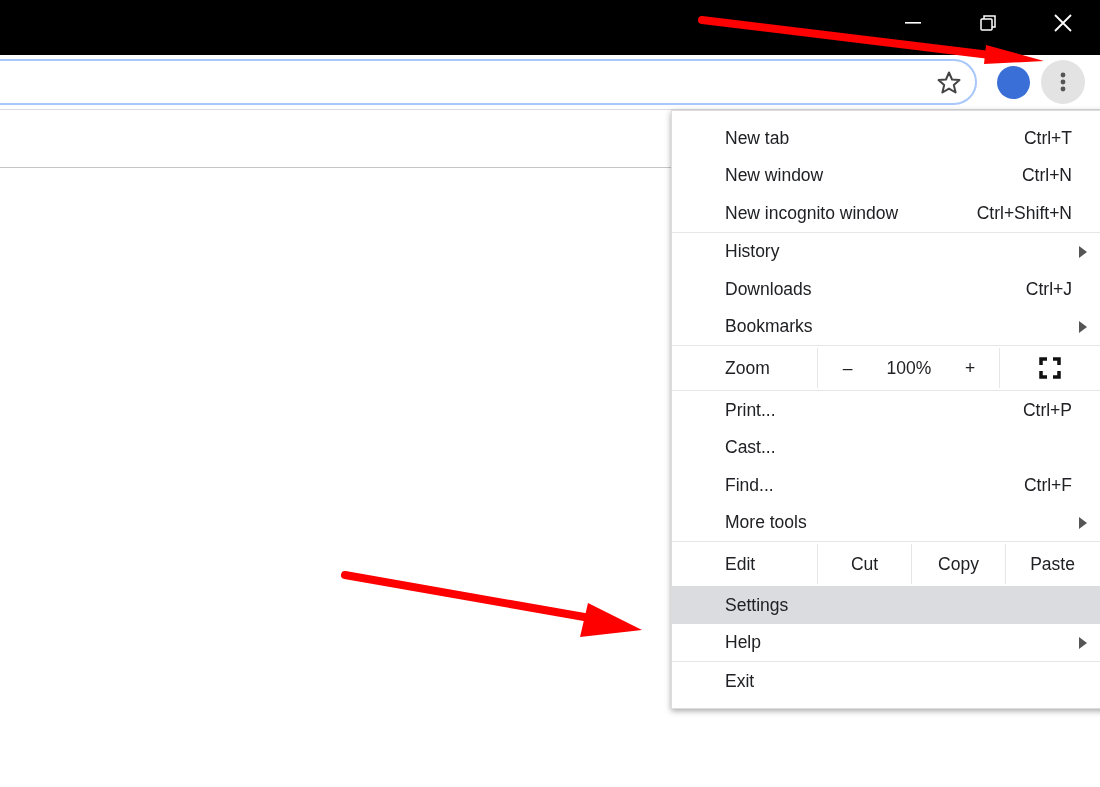  I want to click on profile-avatar, so click(1013, 82).